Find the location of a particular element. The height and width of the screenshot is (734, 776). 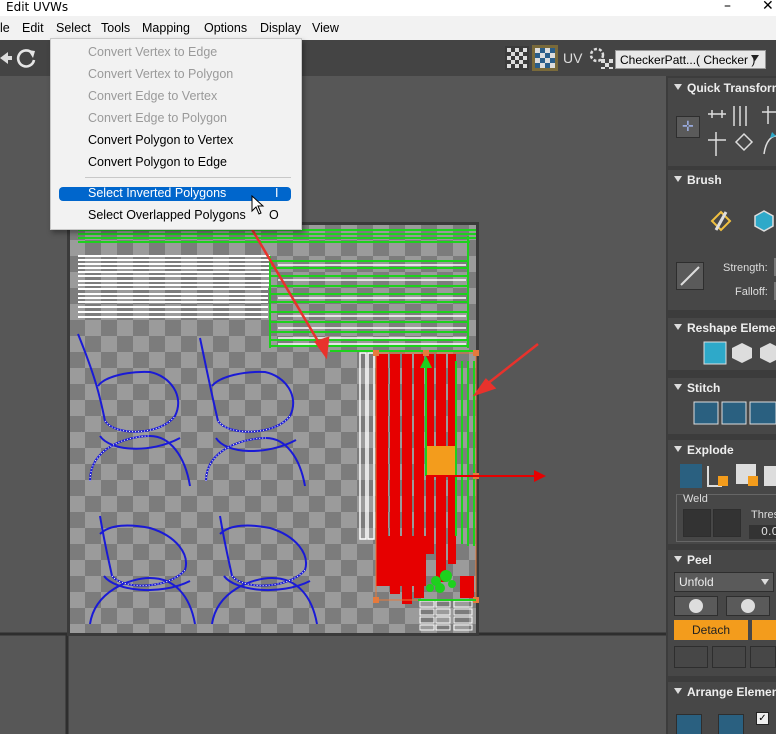

detach-label: Detach is located at coordinates (711, 630).